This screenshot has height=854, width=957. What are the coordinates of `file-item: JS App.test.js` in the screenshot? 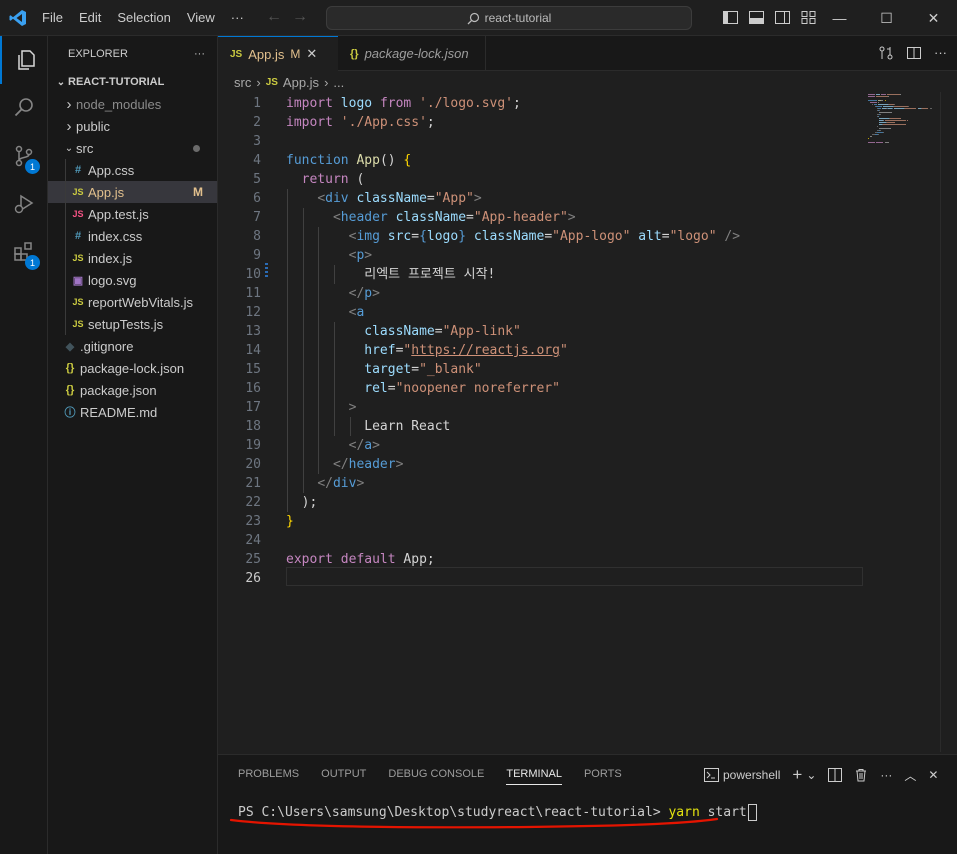 It's located at (132, 214).